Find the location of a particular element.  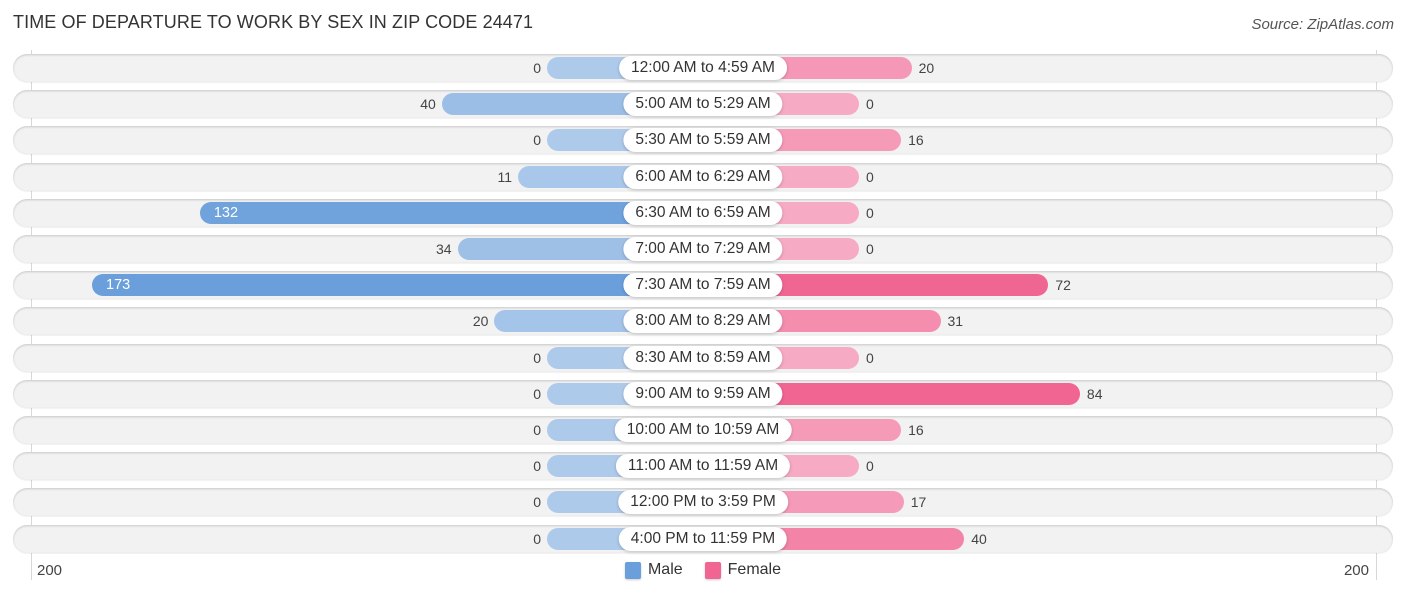

male-value-label: 173 is located at coordinates (118, 285).